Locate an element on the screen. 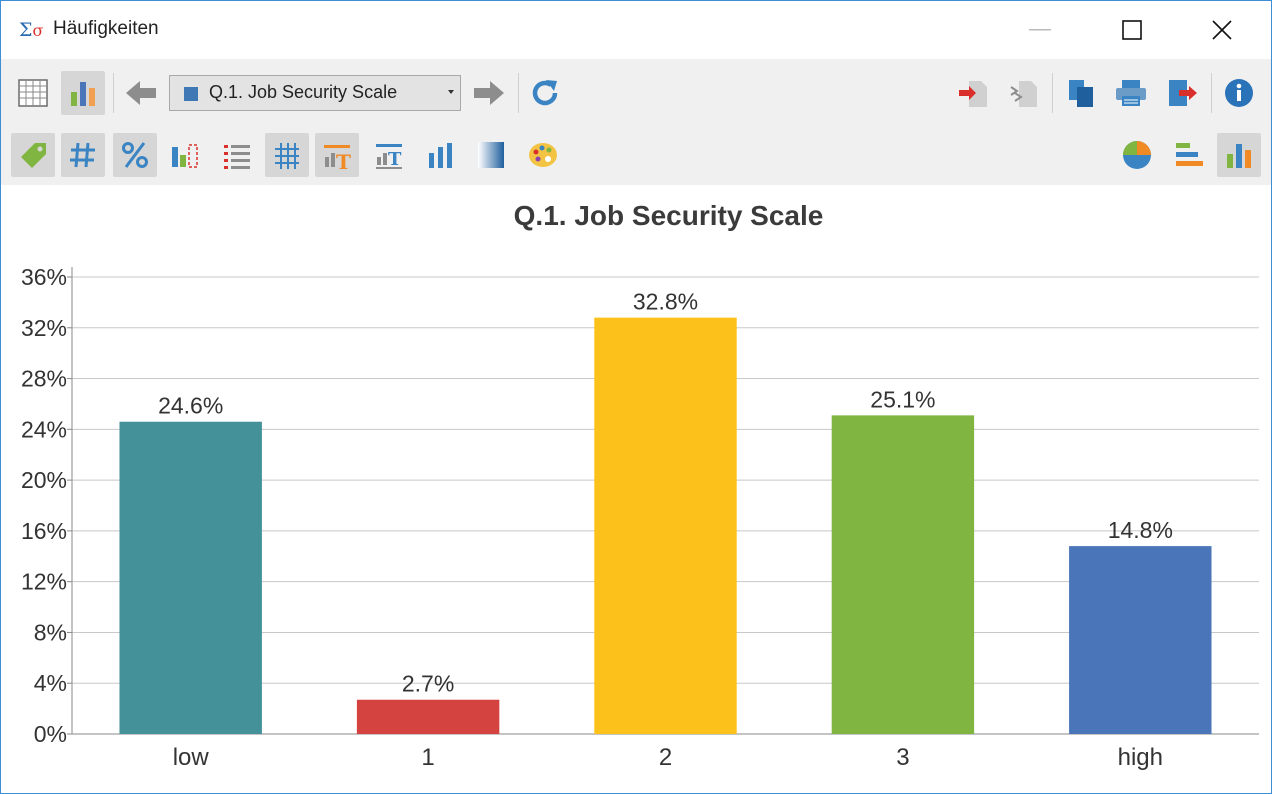  next-variable-button is located at coordinates (489, 93).